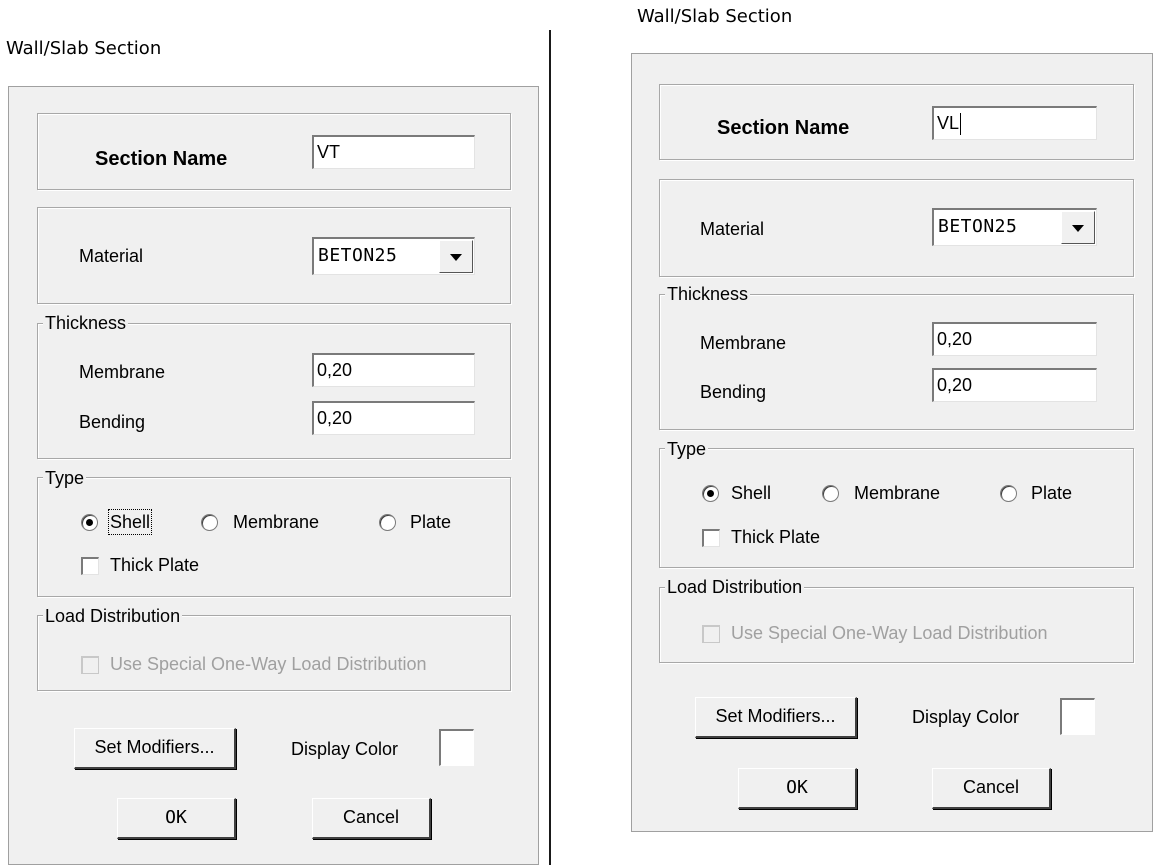  Describe the element at coordinates (961, 124) in the screenshot. I see `text-cursor` at that location.